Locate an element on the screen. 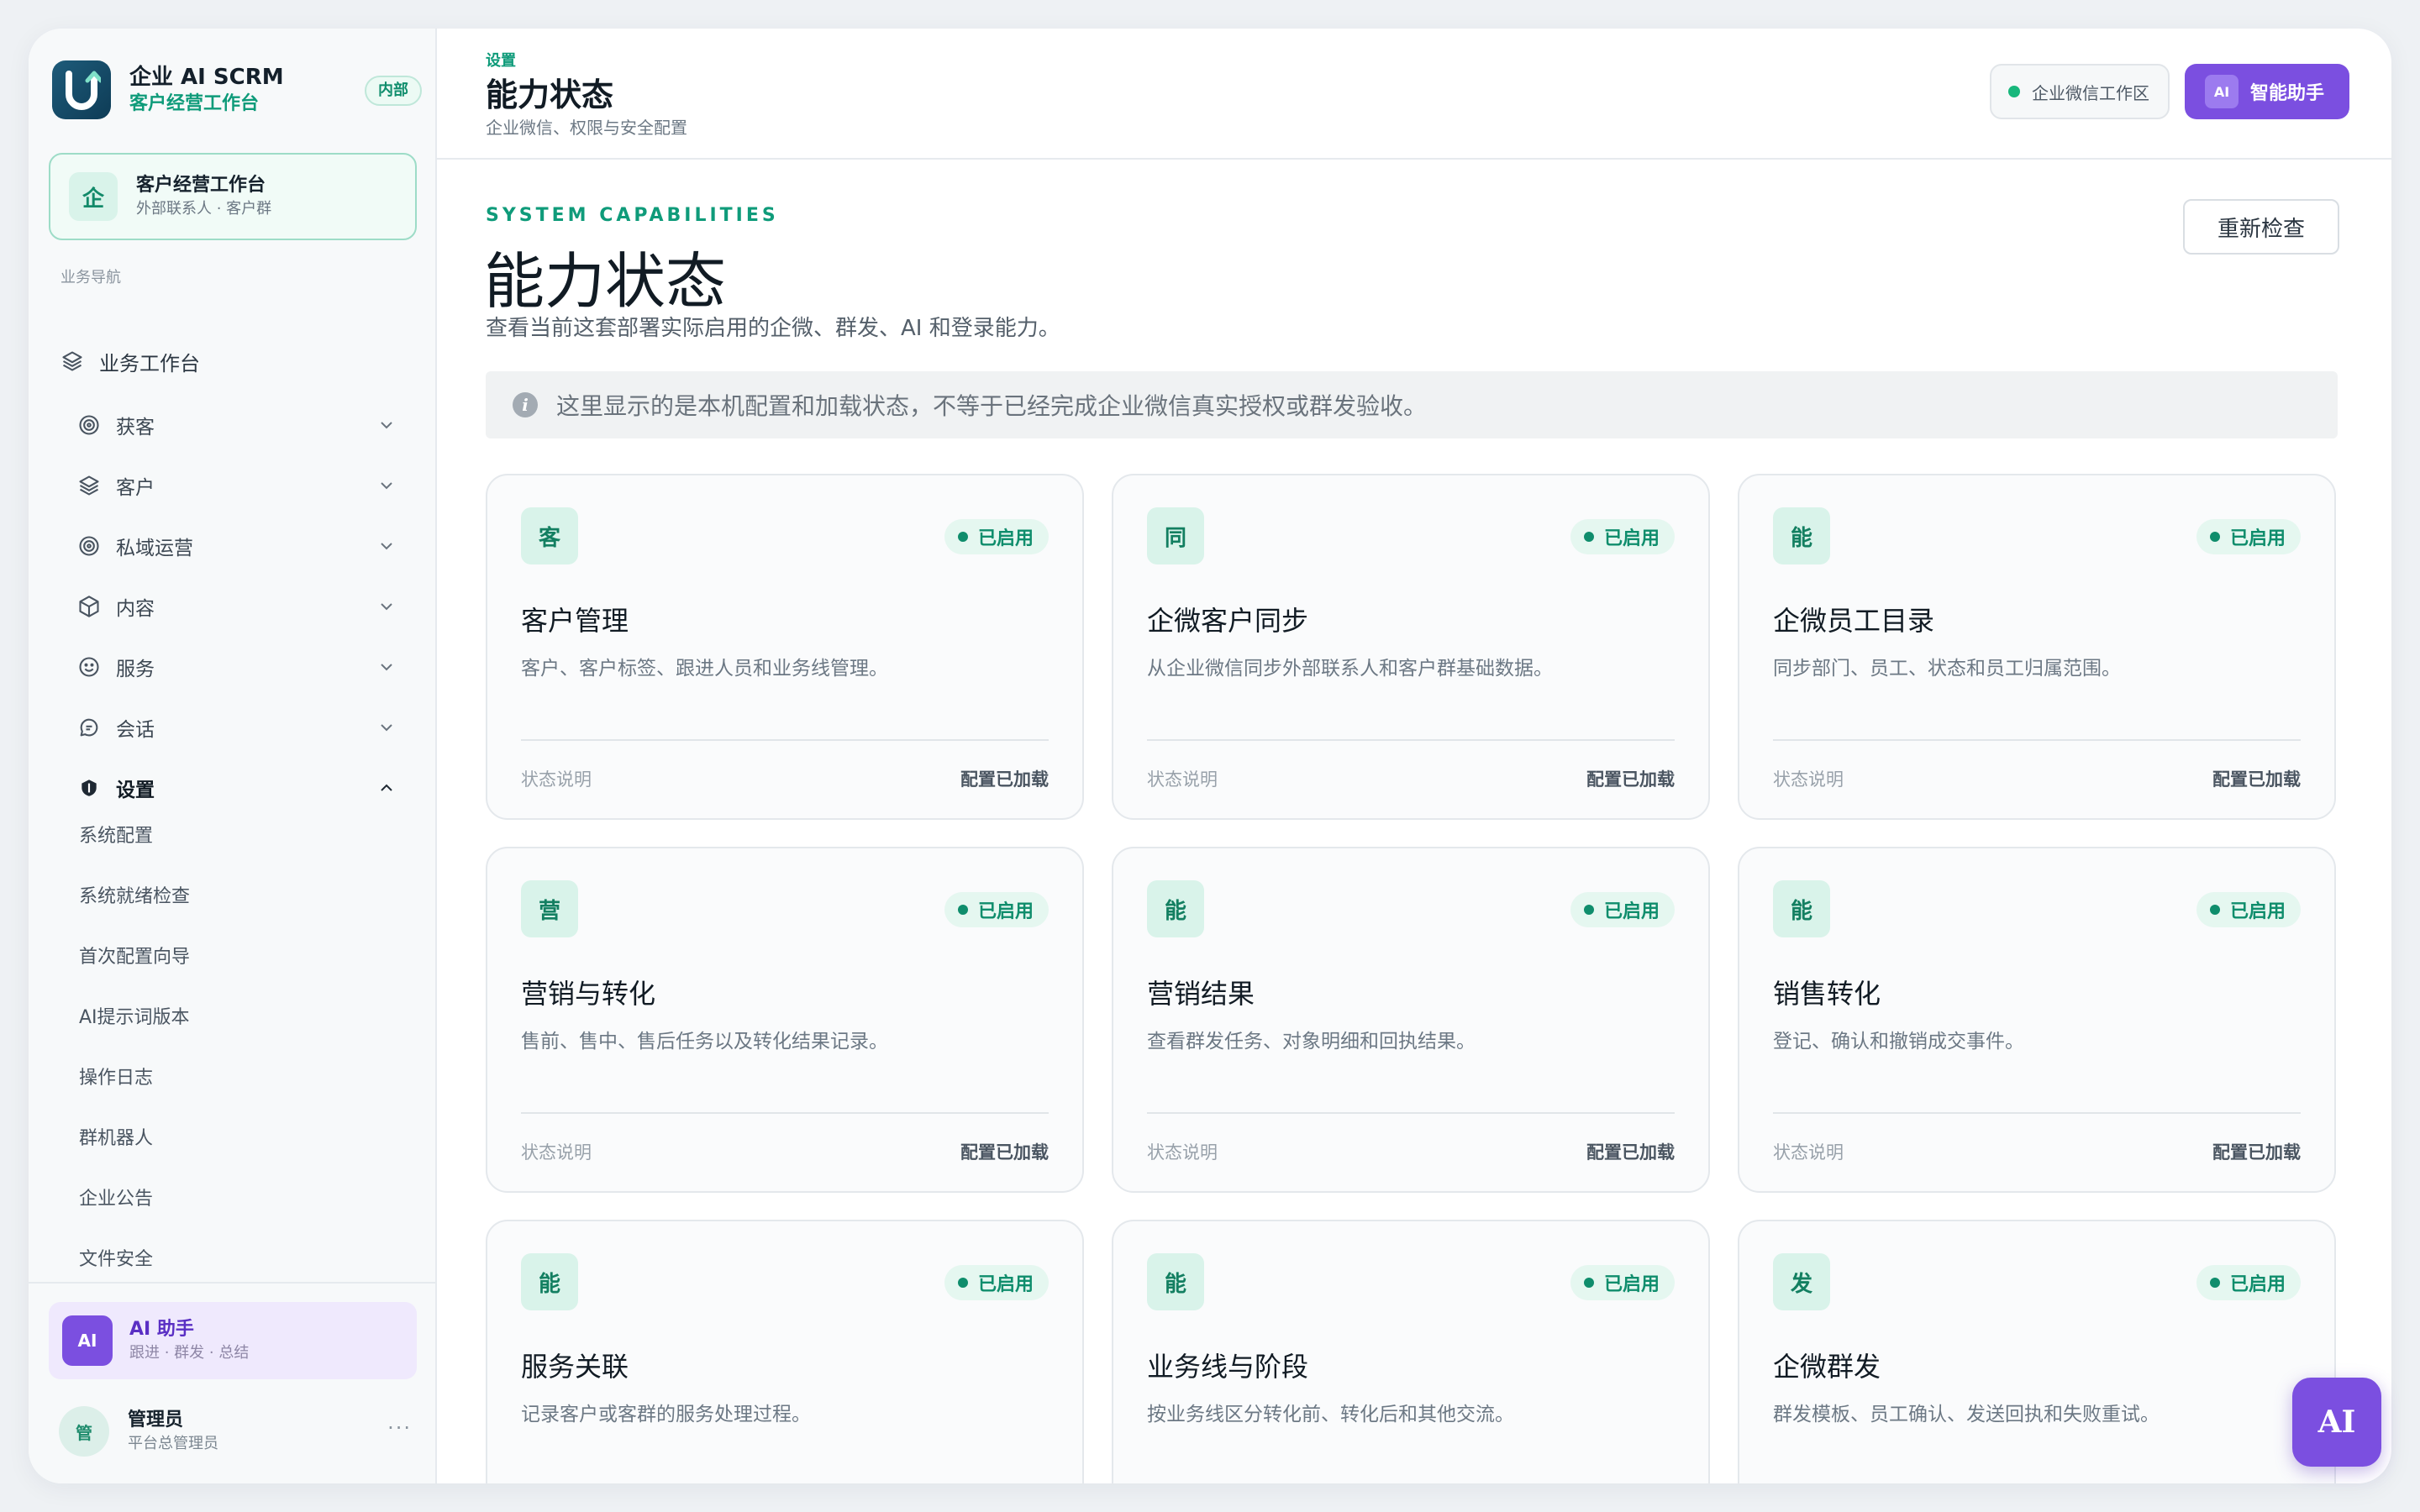 The width and height of the screenshot is (2420, 1512). sidebar-subitem-group-bot: 群机器人 is located at coordinates (116, 1139).